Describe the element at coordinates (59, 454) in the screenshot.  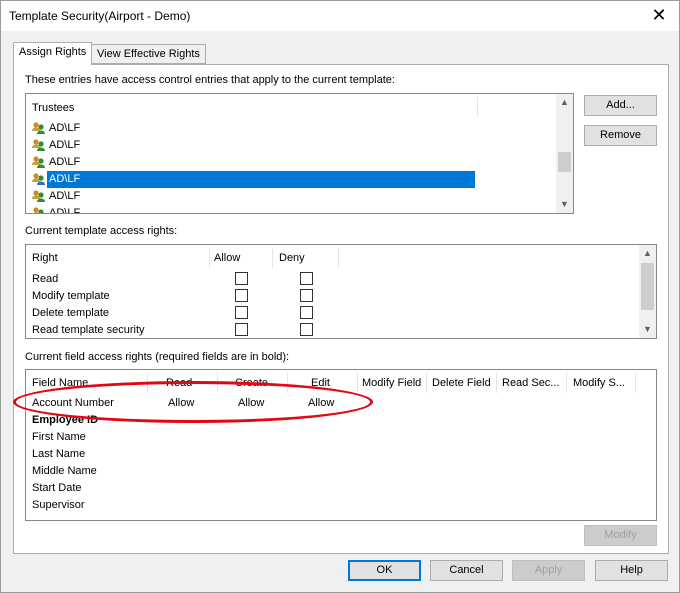
I see `field-name: Last Name` at that location.